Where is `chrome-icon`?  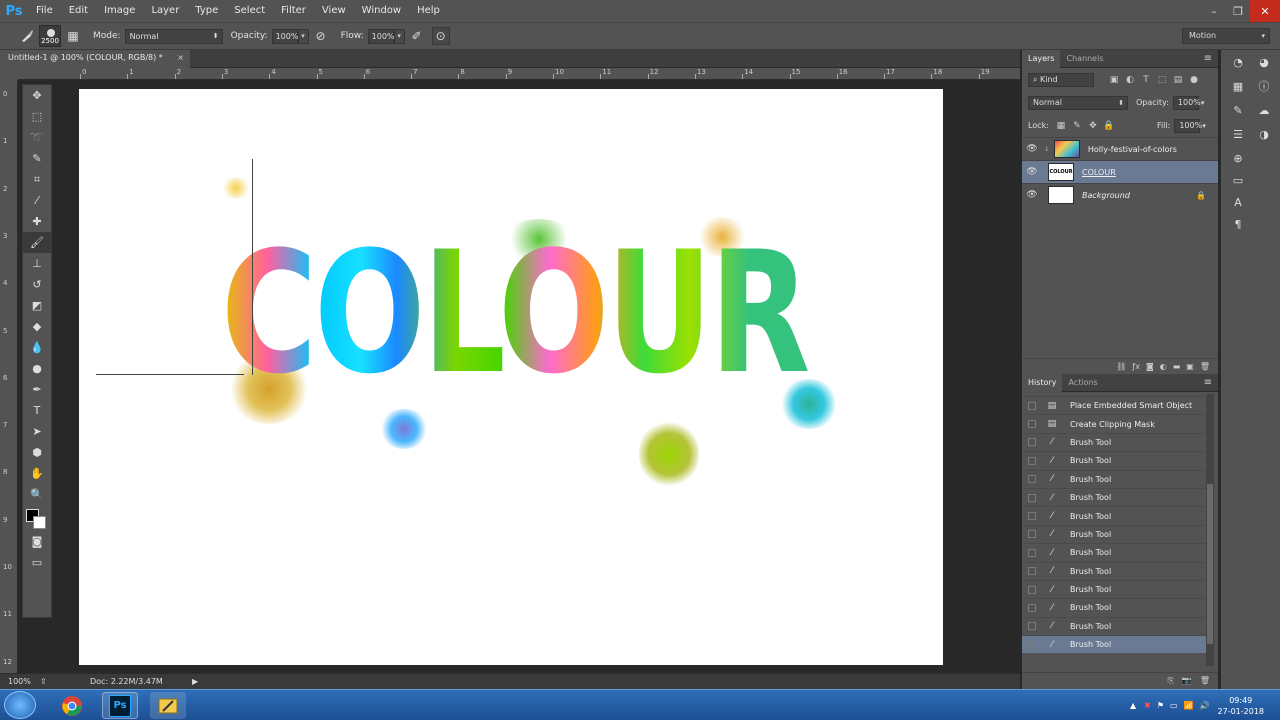
chrome-icon is located at coordinates (72, 705).